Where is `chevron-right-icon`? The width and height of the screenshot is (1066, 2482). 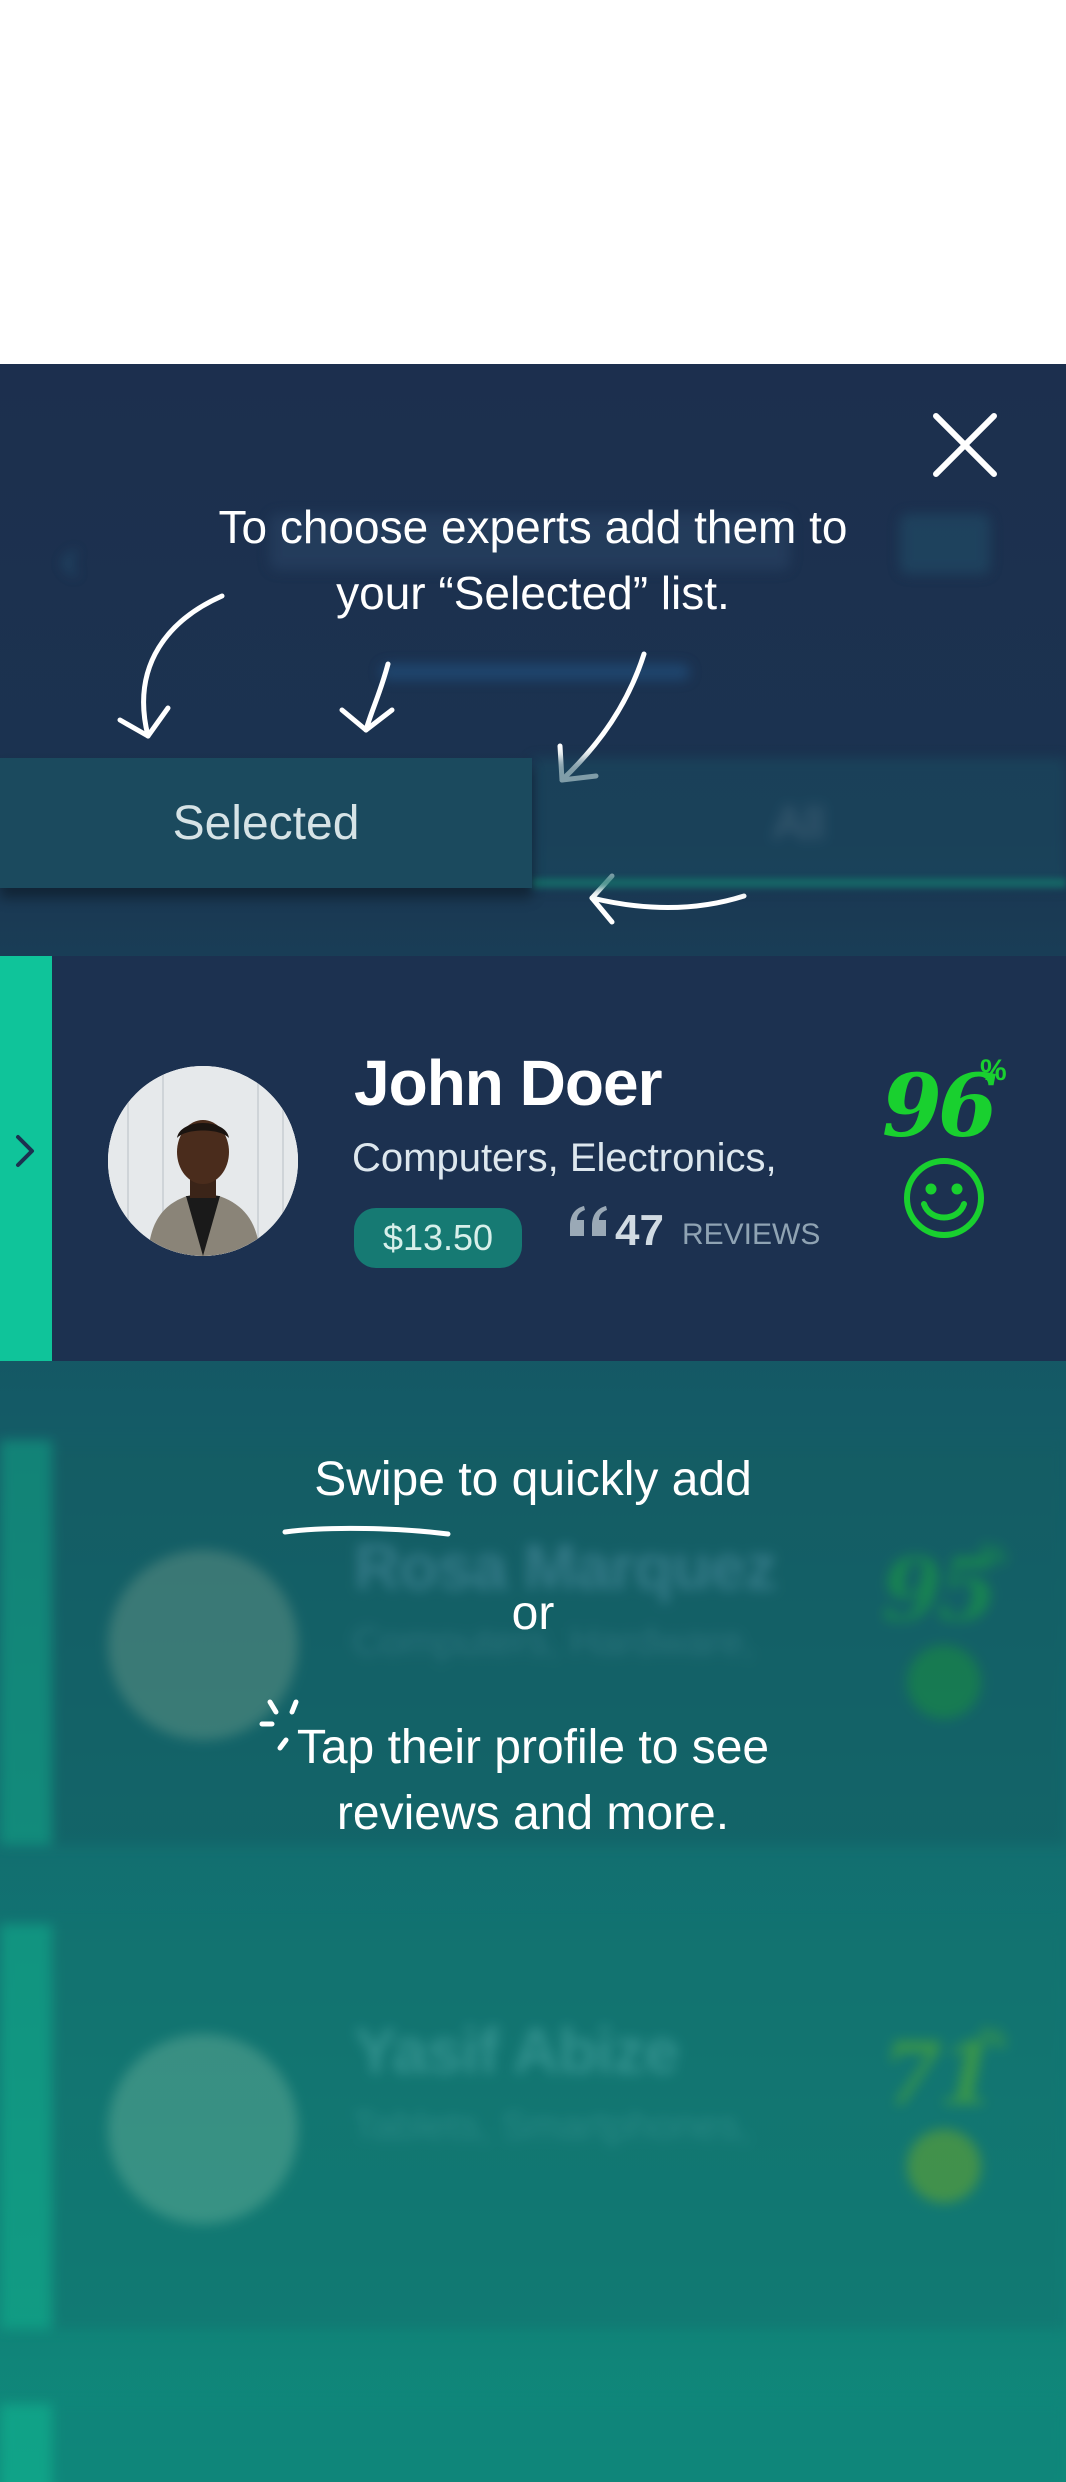 chevron-right-icon is located at coordinates (25, 1151).